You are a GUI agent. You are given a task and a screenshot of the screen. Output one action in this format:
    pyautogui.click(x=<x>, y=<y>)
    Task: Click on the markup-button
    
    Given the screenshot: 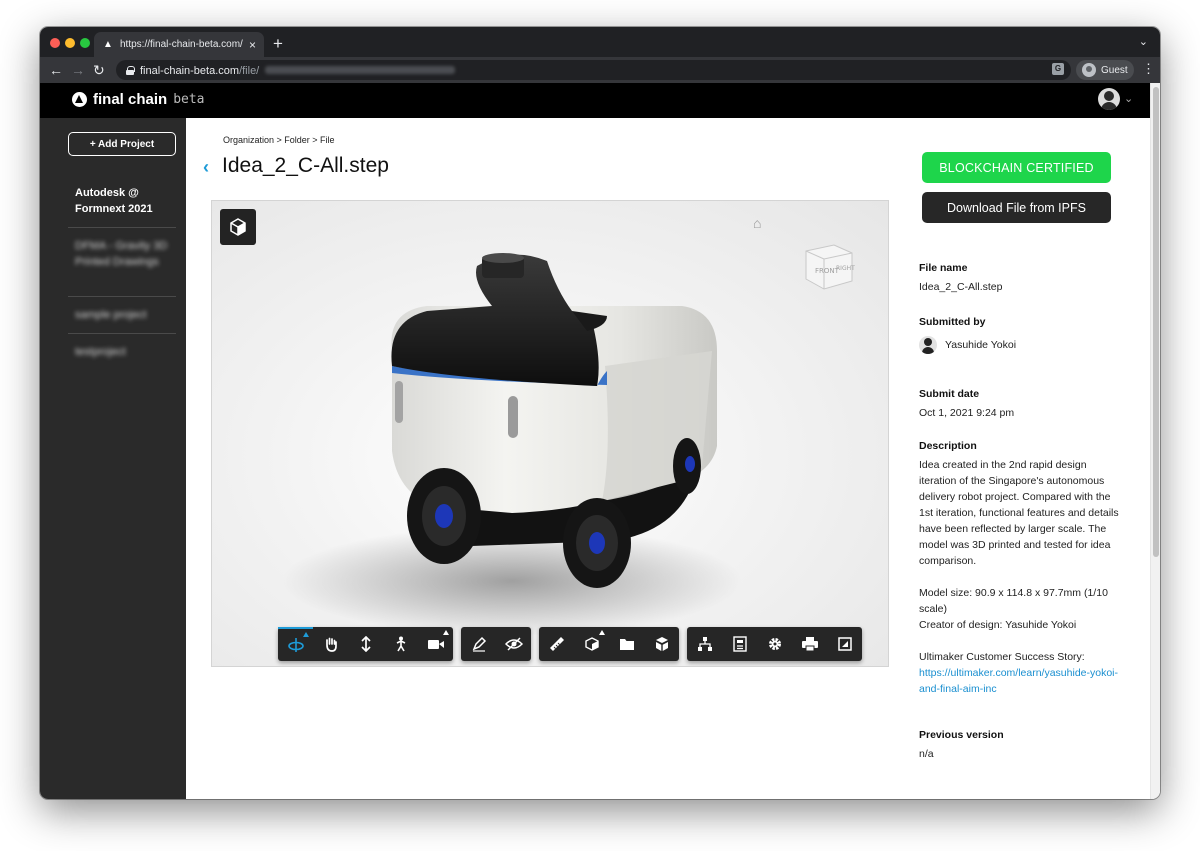 What is the action you would take?
    pyautogui.click(x=478, y=644)
    